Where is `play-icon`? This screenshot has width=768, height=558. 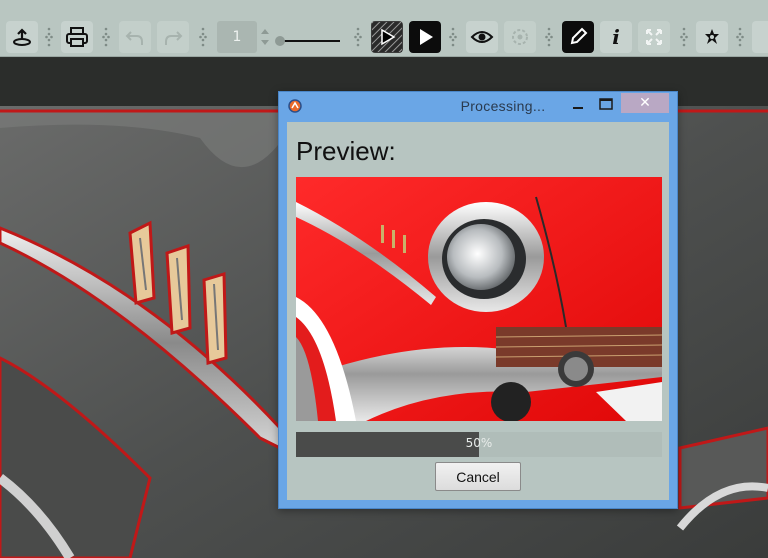 play-icon is located at coordinates (426, 37).